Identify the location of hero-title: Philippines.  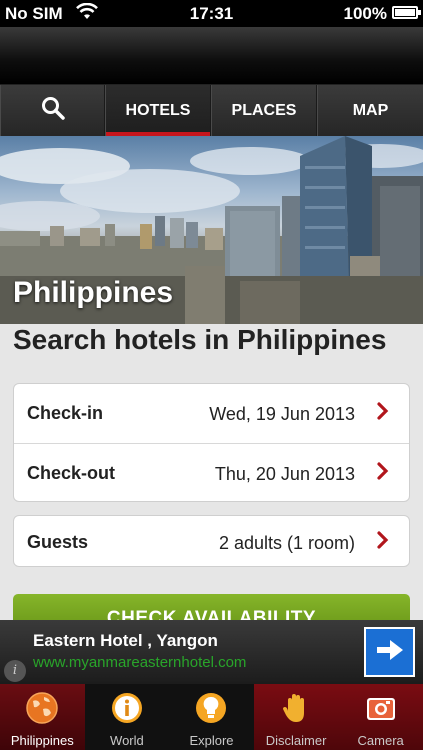
(93, 292).